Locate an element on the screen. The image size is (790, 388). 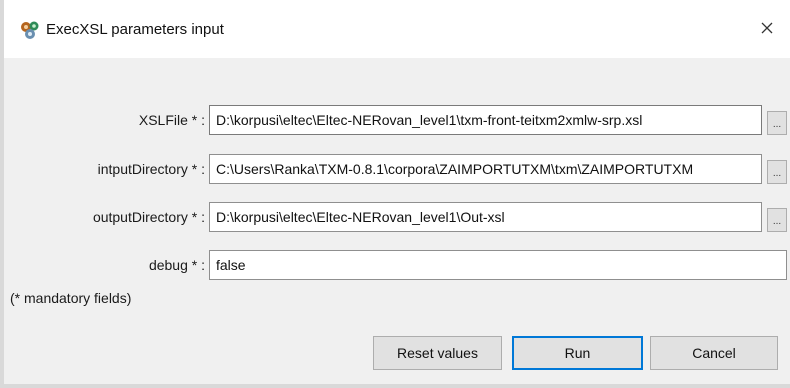
window-title: ExecXSL parameters input is located at coordinates (135, 29).